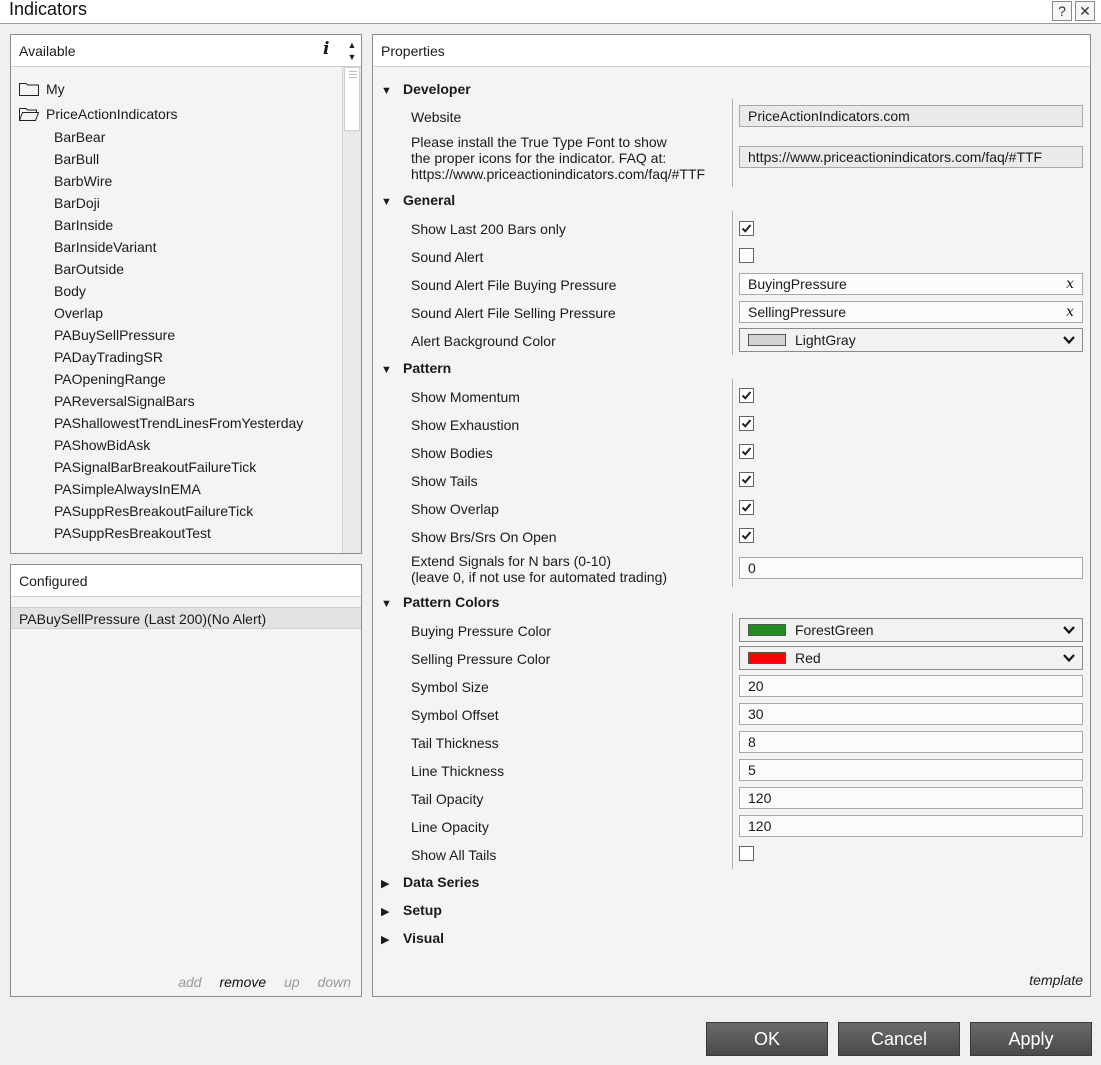  Describe the element at coordinates (418, 200) in the screenshot. I see `category-general: ▼ General` at that location.